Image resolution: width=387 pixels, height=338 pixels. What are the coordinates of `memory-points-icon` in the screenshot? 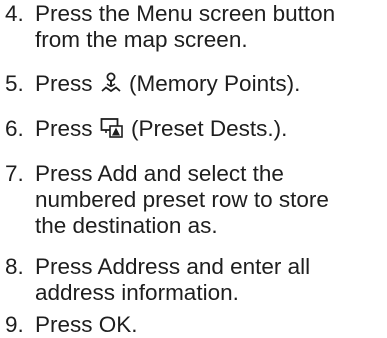 It's located at (111, 83).